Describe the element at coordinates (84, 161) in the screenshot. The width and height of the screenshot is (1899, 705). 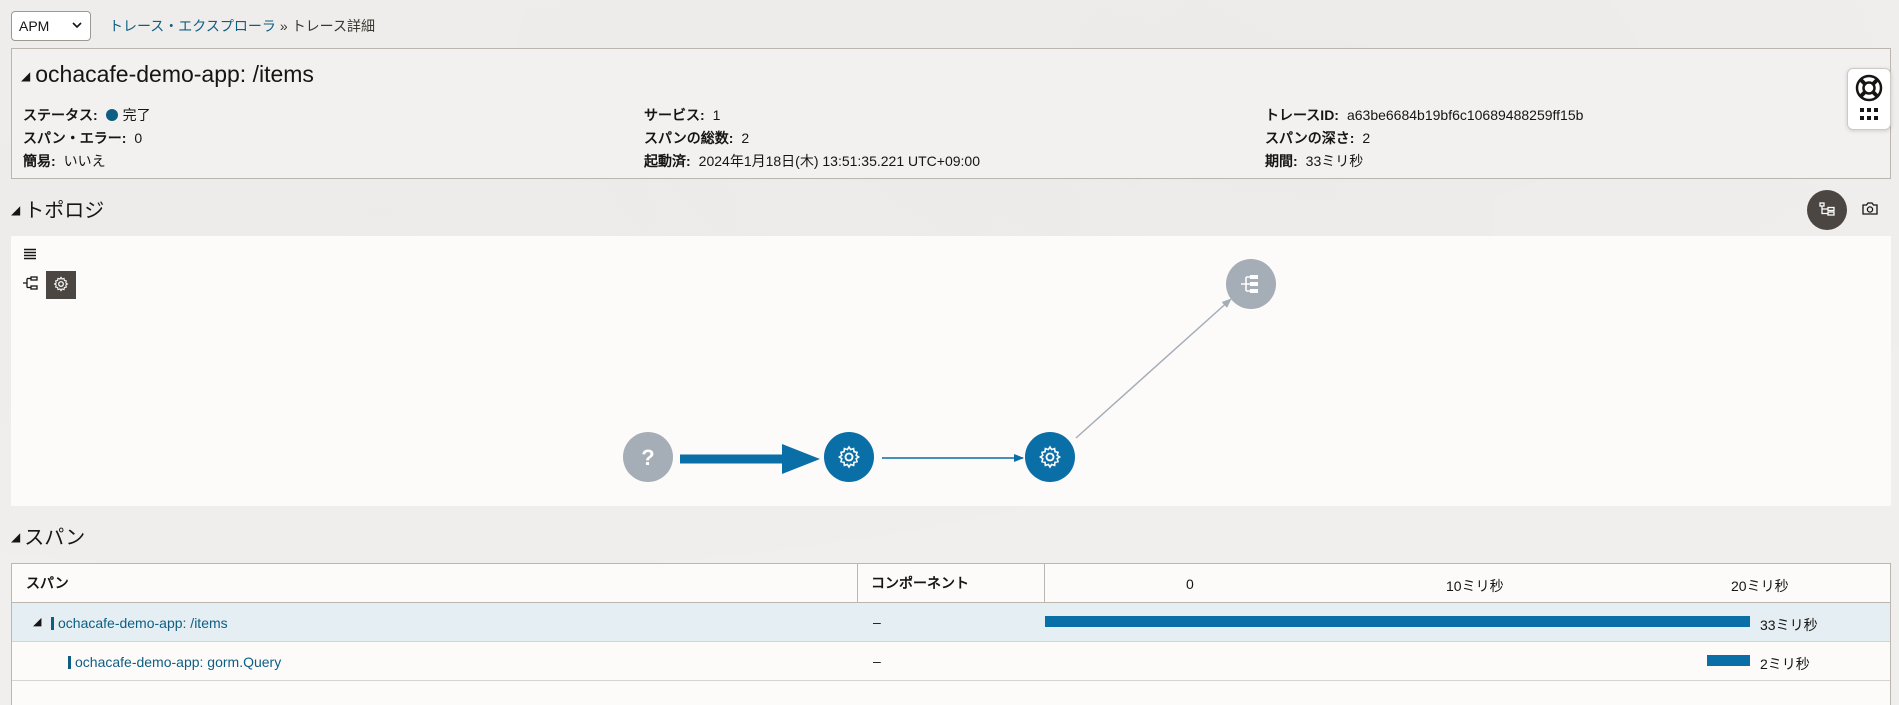
I see `simple-value: いいえ` at that location.